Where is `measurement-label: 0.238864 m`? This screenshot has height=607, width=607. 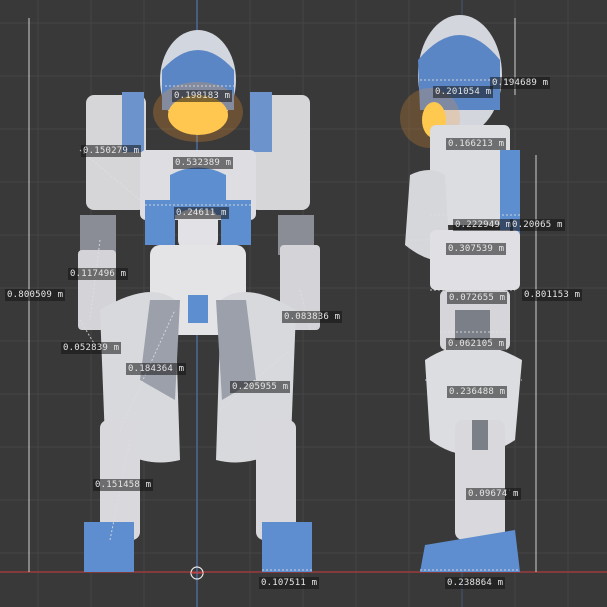 measurement-label: 0.238864 m is located at coordinates (475, 583).